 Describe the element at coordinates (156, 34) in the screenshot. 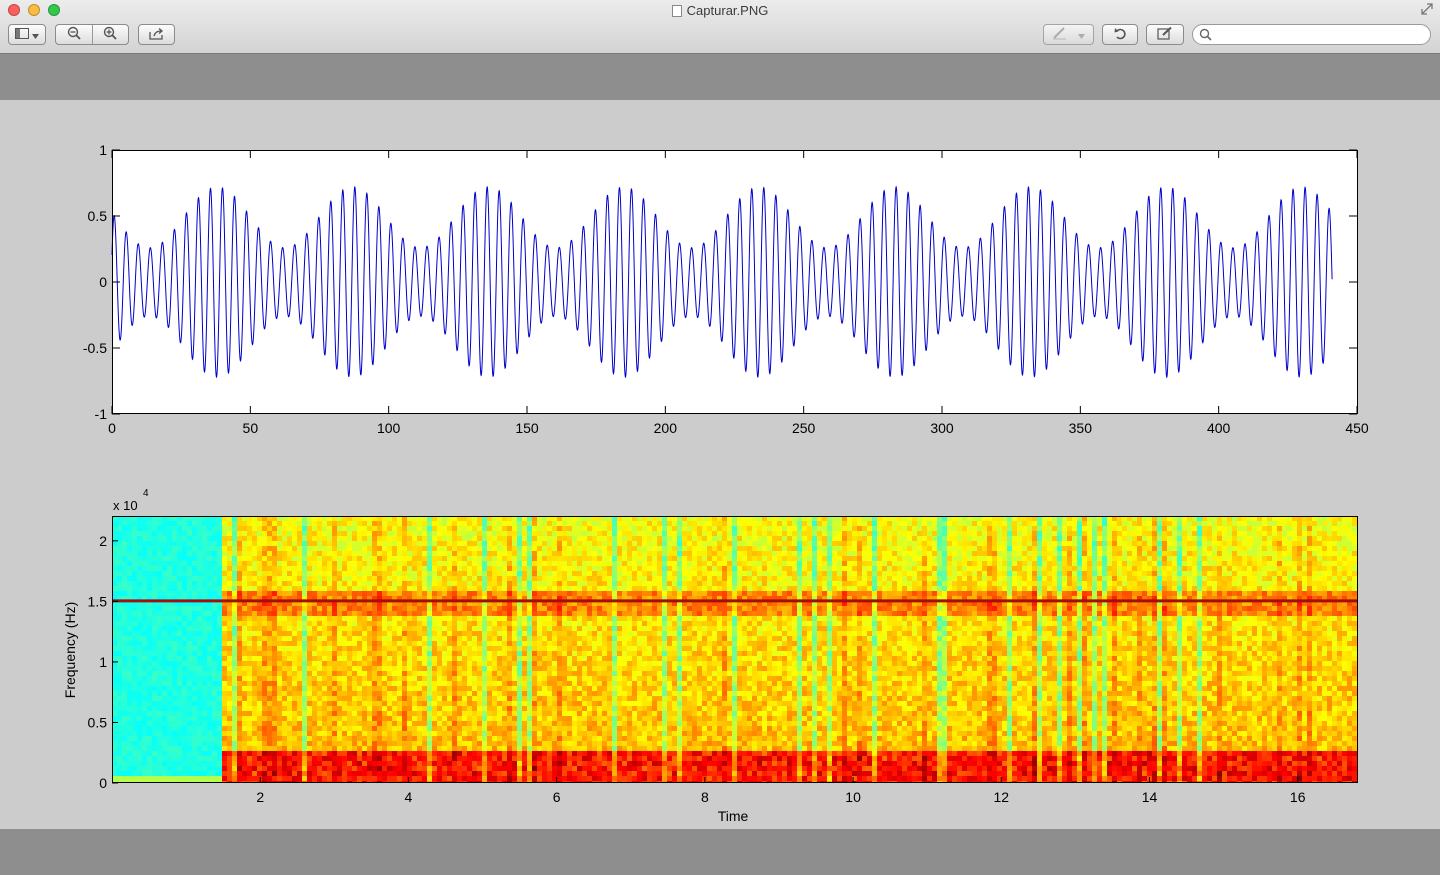

I see `share-button` at that location.